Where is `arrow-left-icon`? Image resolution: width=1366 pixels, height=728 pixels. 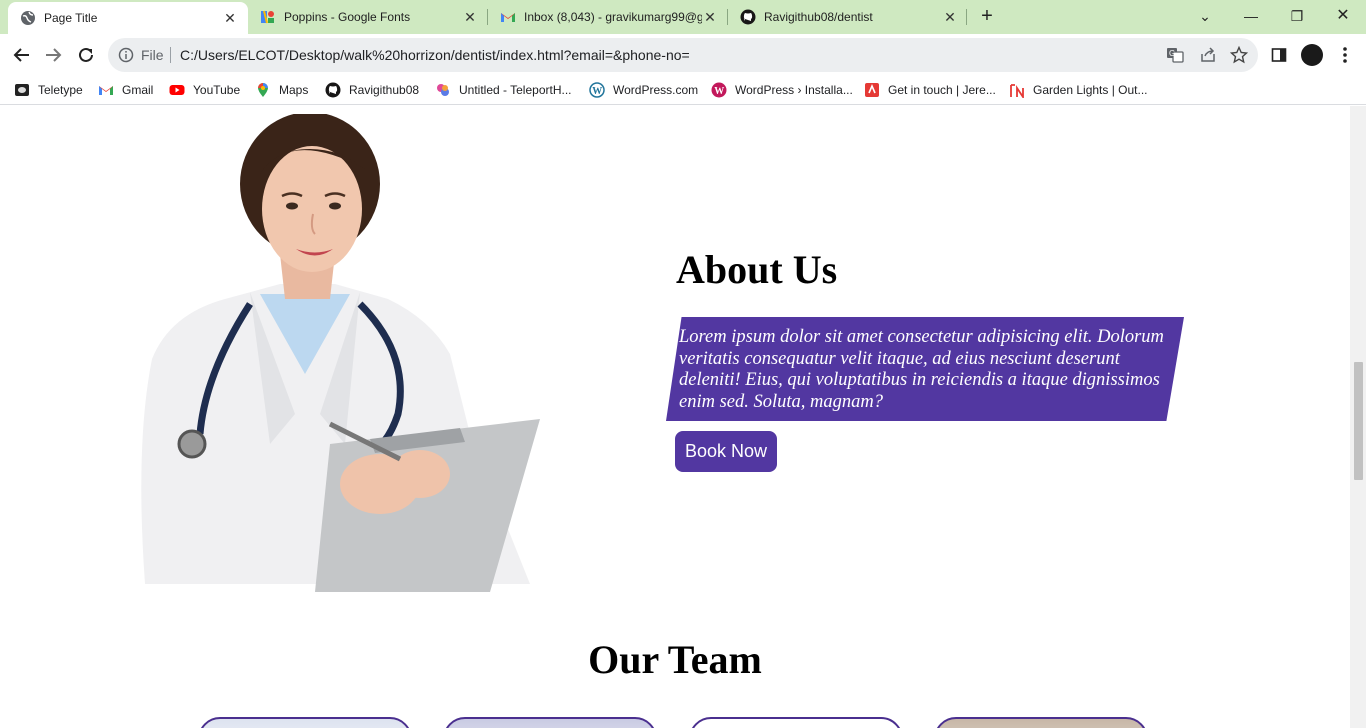 arrow-left-icon is located at coordinates (21, 55).